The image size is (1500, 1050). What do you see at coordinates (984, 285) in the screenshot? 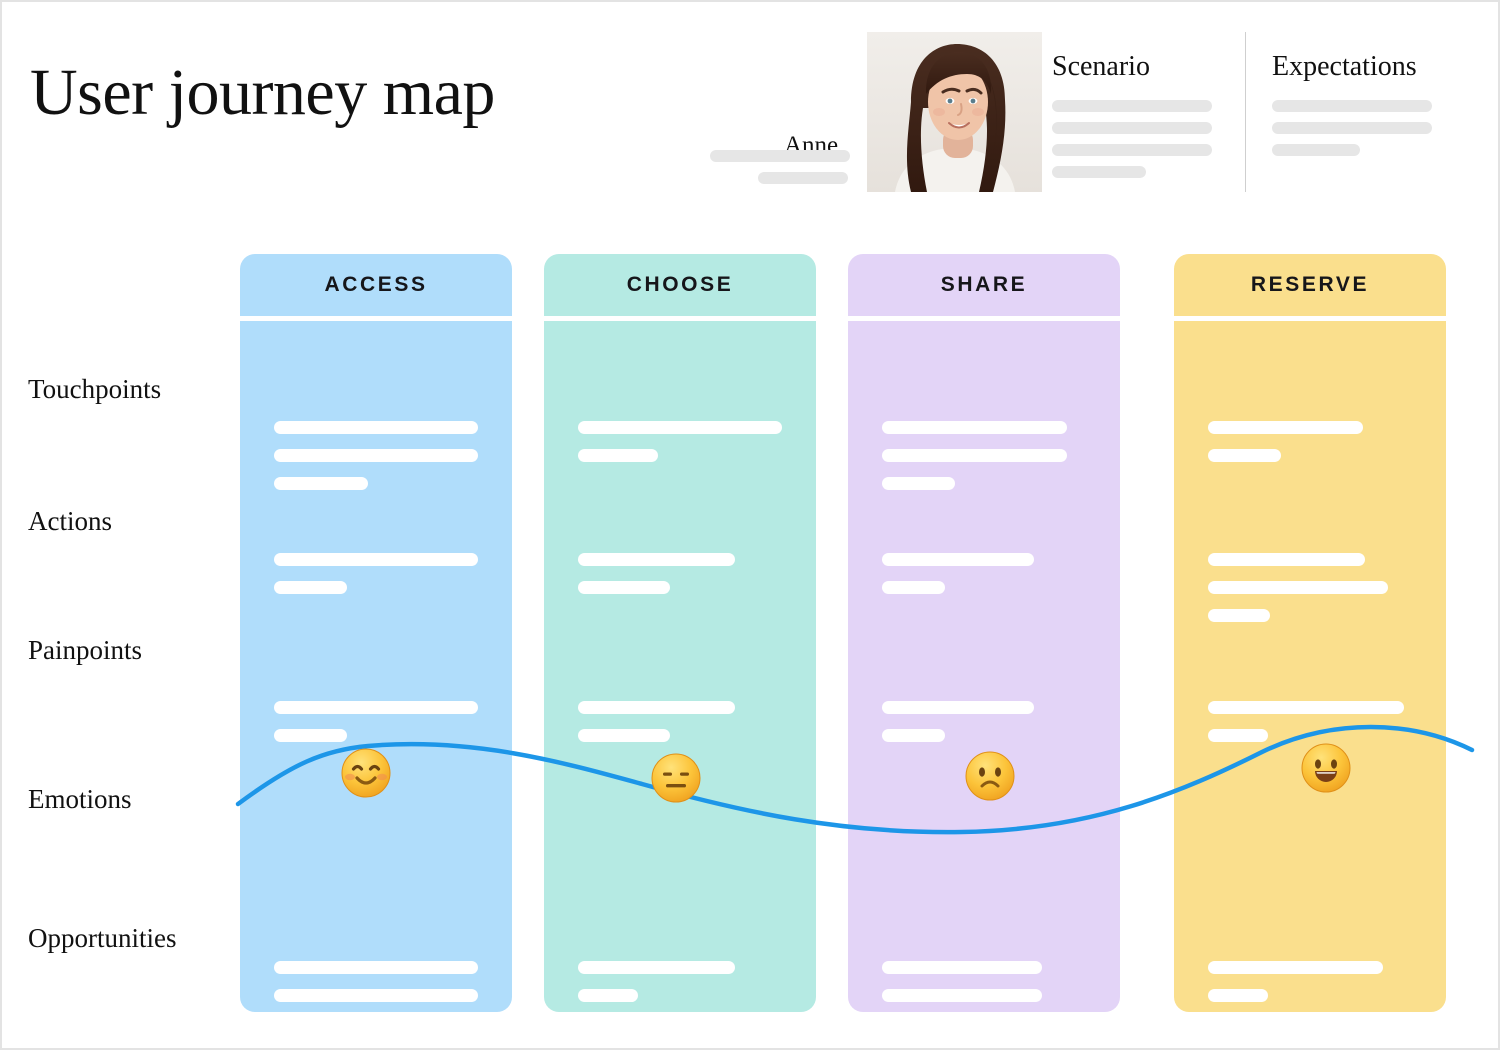
I see `stage-header-share: SHARE` at bounding box center [984, 285].